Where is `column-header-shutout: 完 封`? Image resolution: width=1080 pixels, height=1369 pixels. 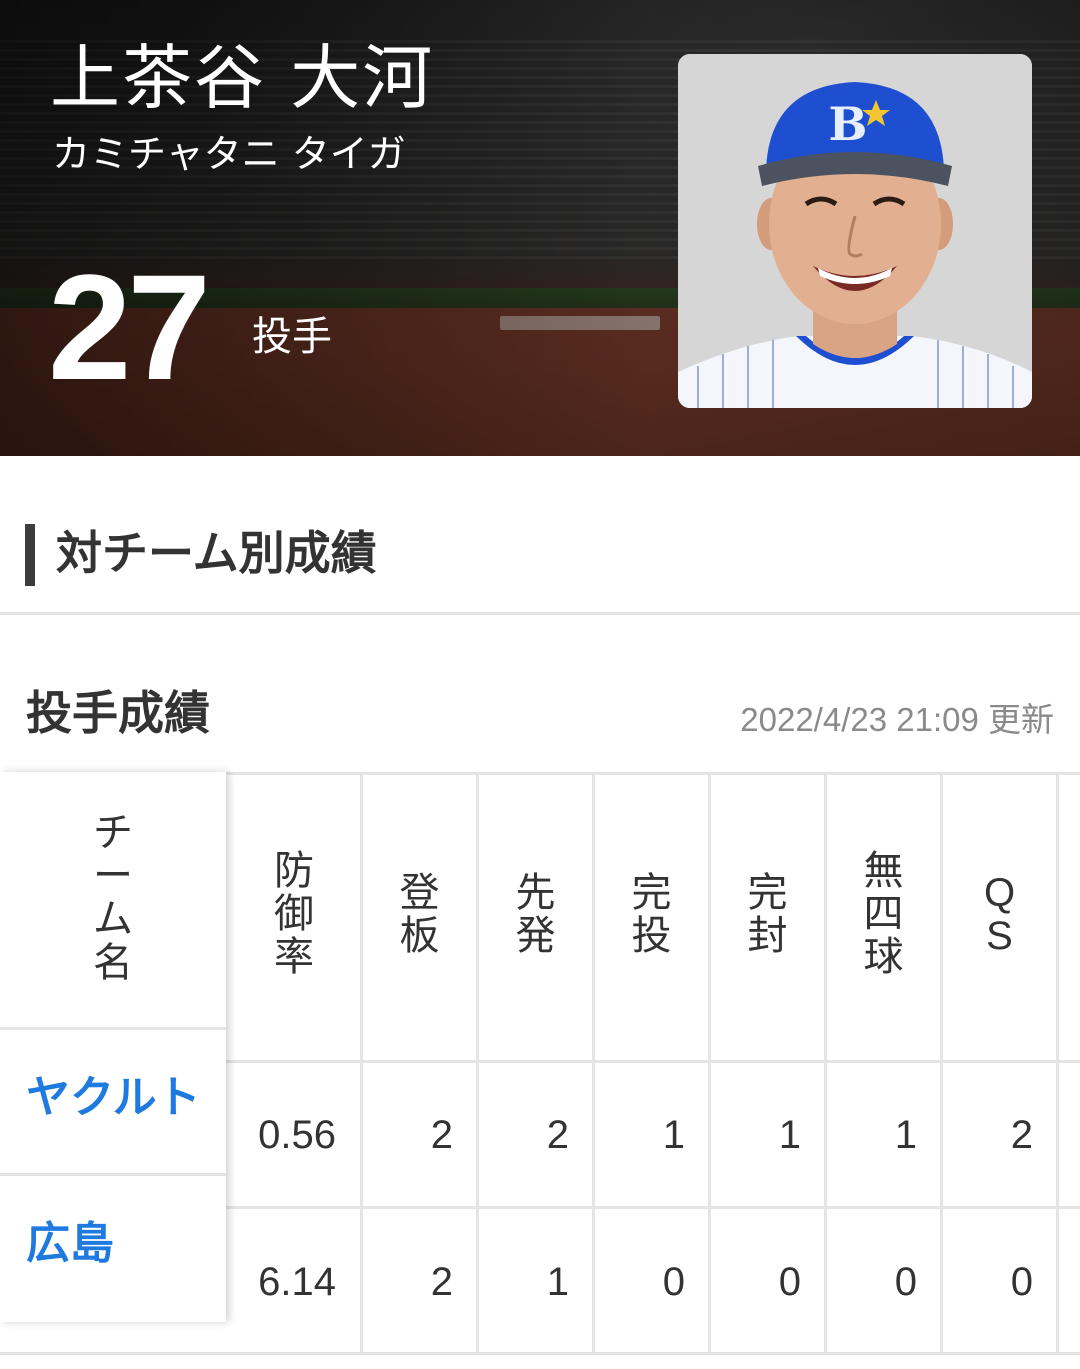
column-header-shutout: 完 封 is located at coordinates (767, 1001).